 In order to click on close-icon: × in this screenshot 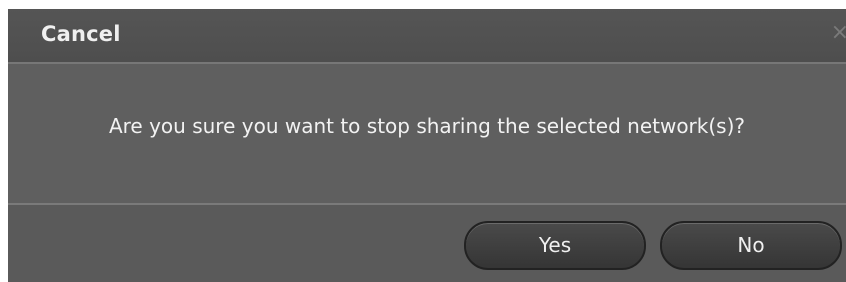, I will do `click(838, 32)`.